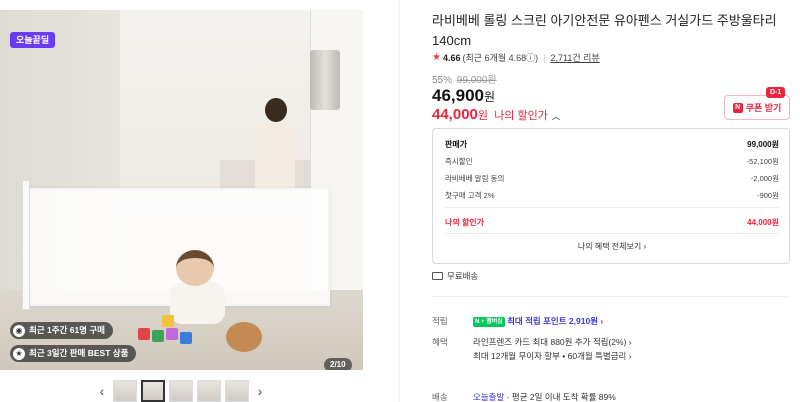  Describe the element at coordinates (764, 178) in the screenshot. I see `benefit-value: -2,000원` at that location.